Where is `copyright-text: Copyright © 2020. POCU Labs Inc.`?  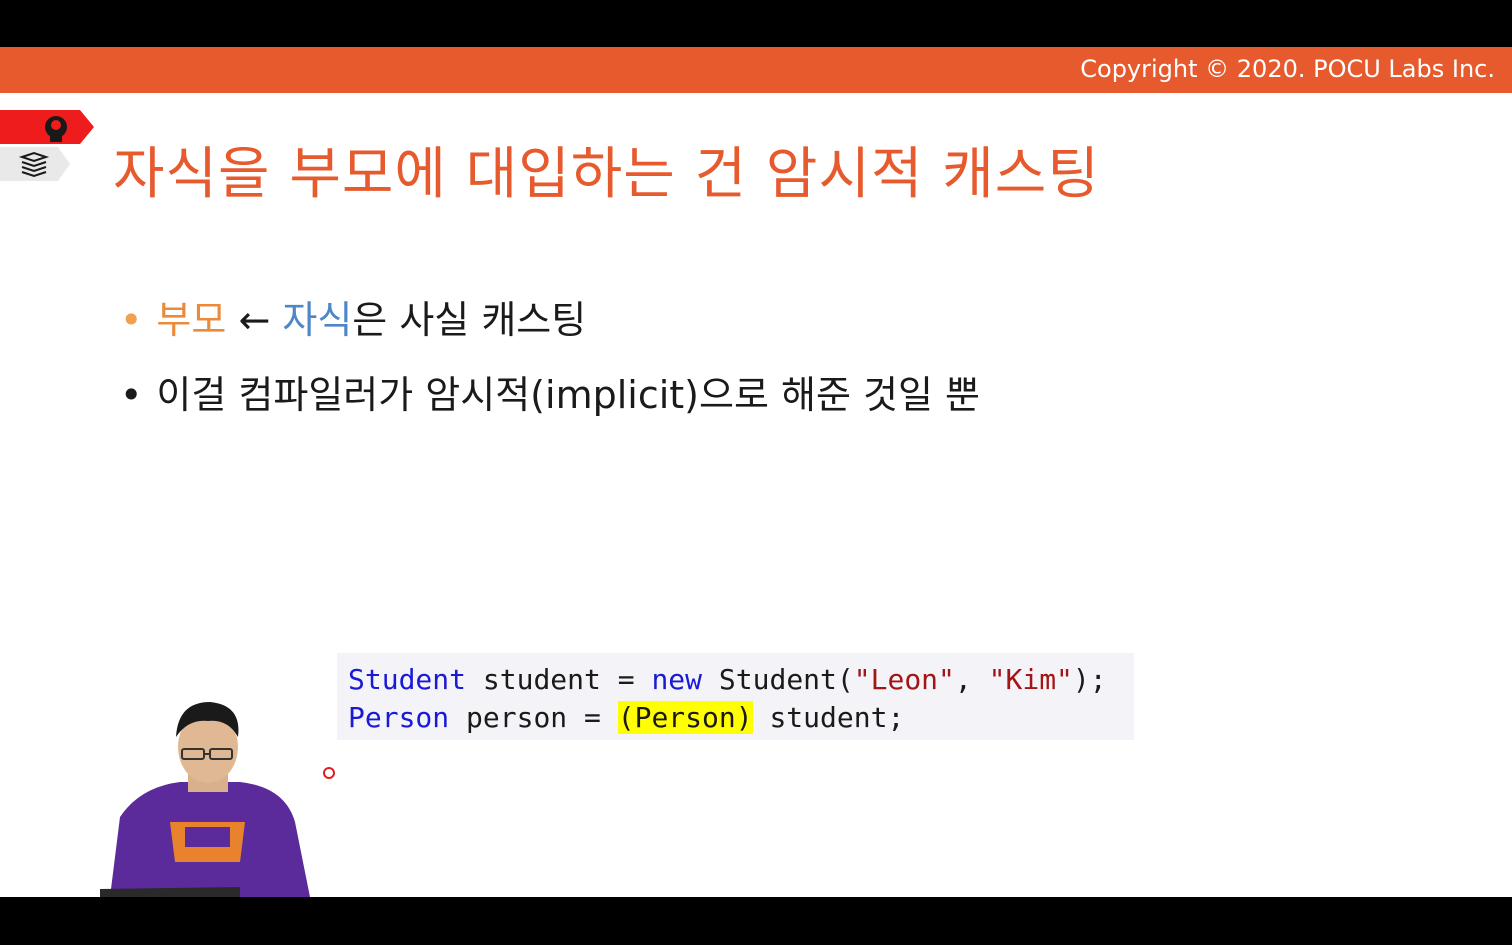
copyright-text: Copyright © 2020. POCU Labs Inc. is located at coordinates (1287, 69).